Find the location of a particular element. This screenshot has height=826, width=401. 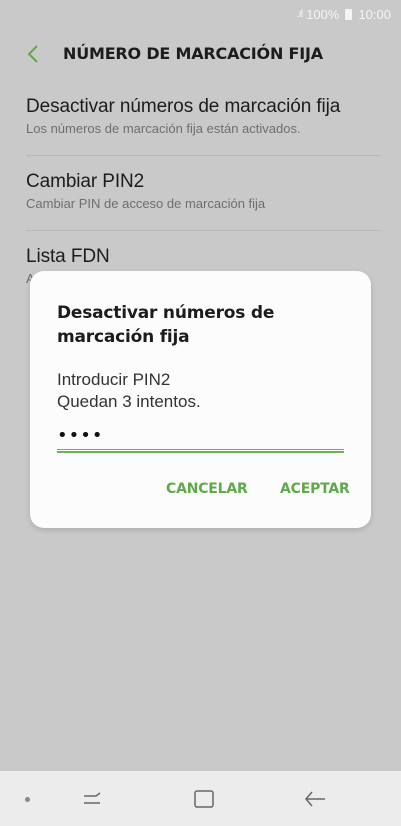

battery-percentage: 100% is located at coordinates (323, 14).